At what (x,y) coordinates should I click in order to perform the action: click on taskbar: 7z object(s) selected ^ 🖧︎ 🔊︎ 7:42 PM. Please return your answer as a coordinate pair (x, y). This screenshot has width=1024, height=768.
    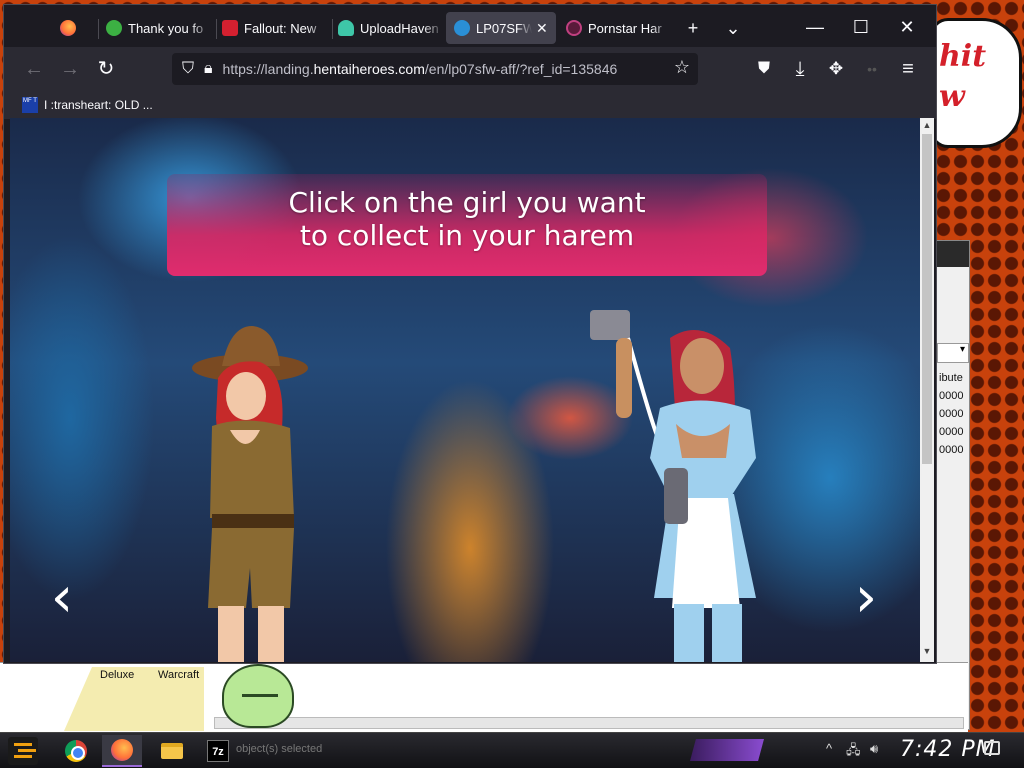
    Looking at the image, I should click on (512, 750).